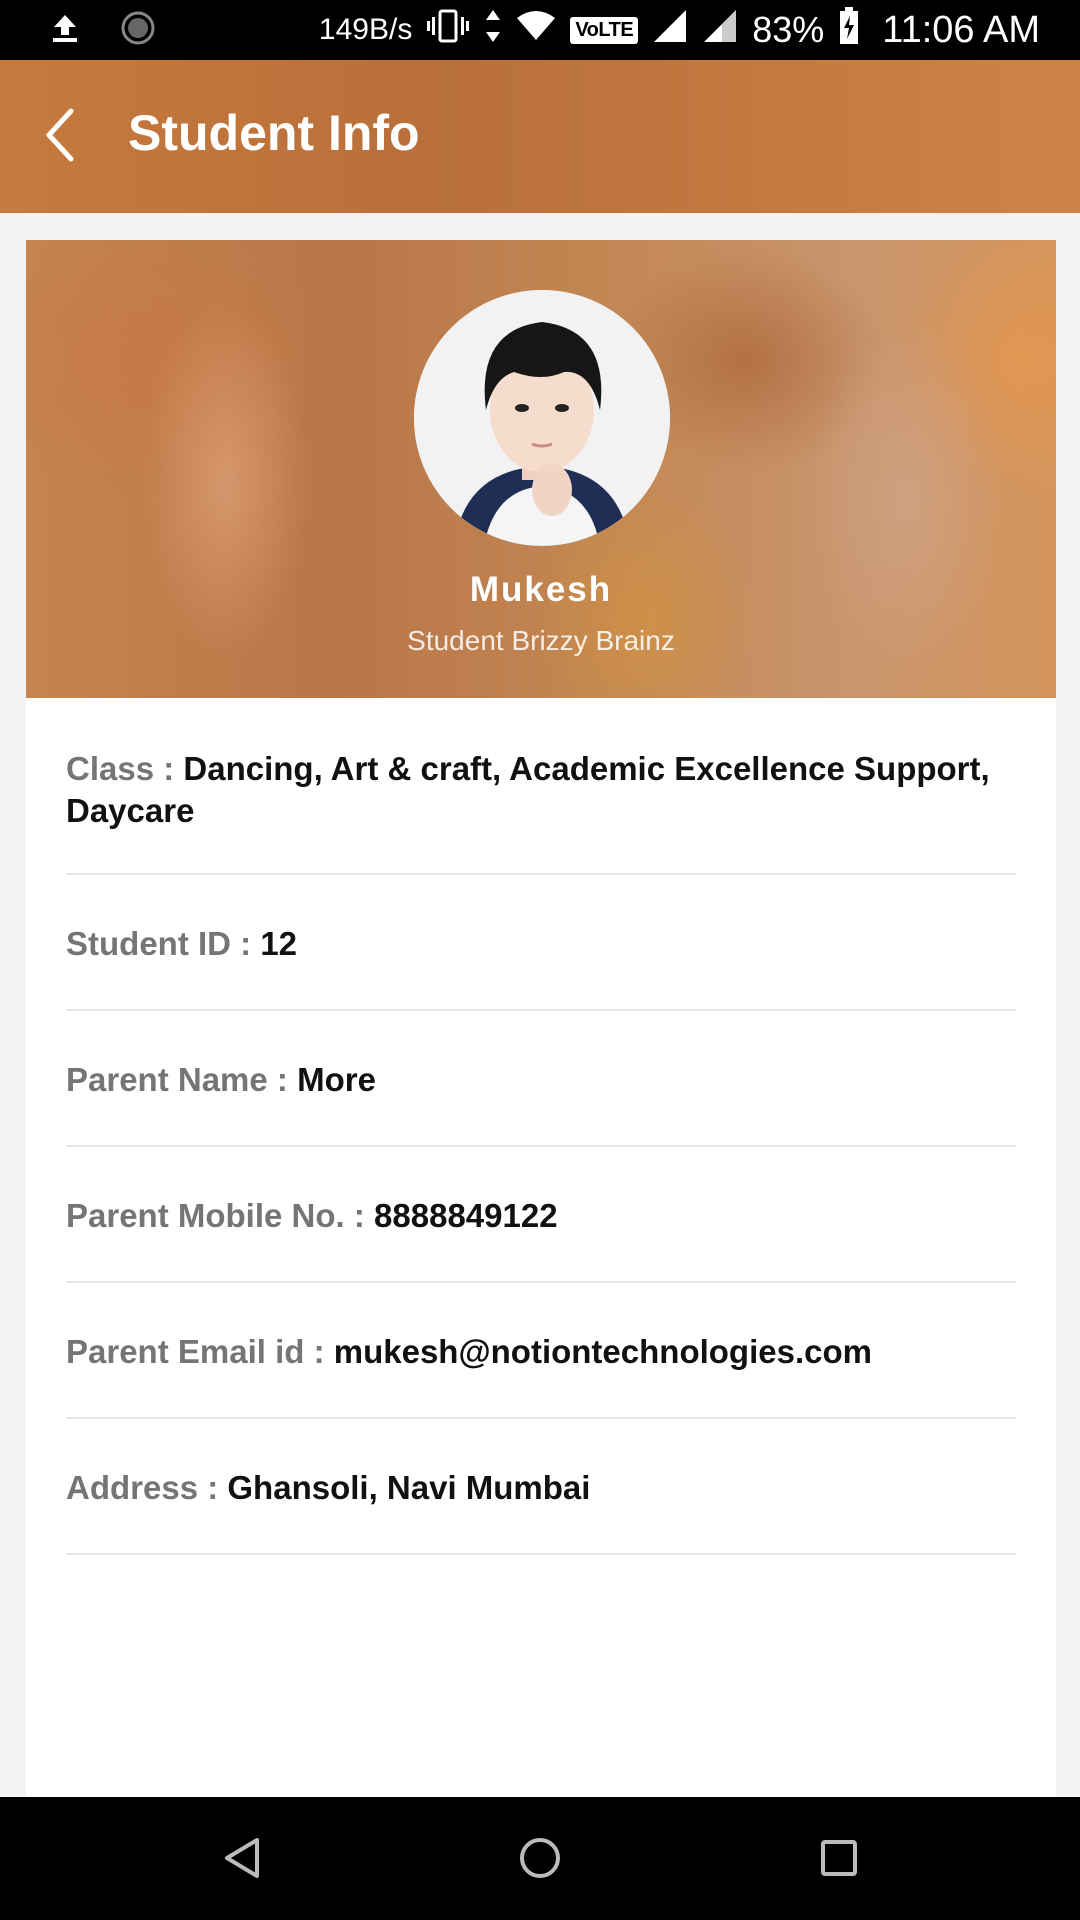 This screenshot has height=1920, width=1080. What do you see at coordinates (493, 30) in the screenshot?
I see `data-arrows-icon` at bounding box center [493, 30].